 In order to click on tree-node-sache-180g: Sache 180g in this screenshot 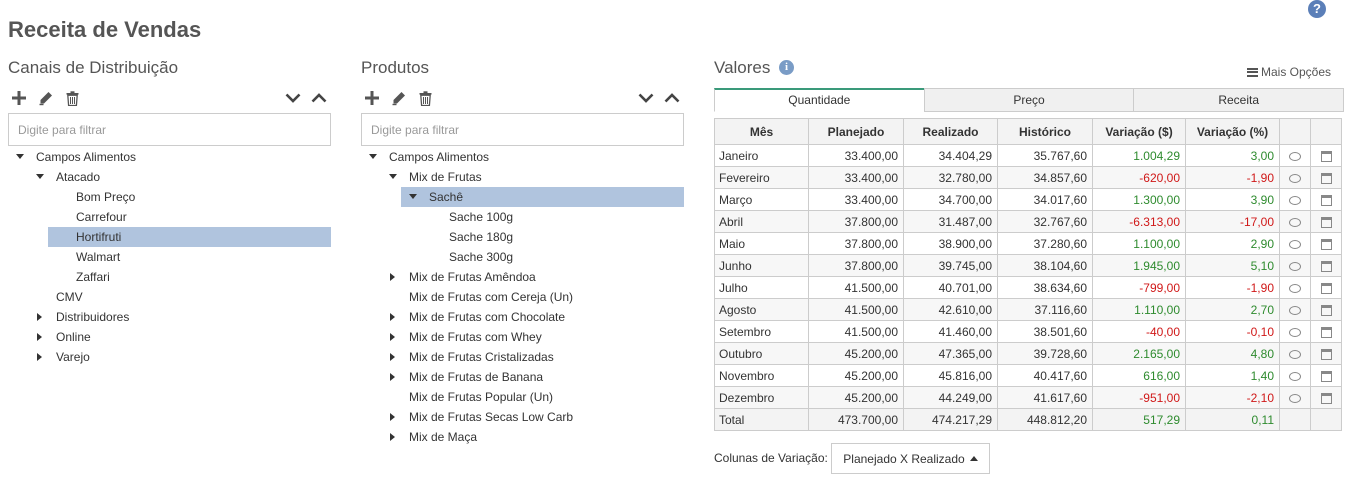, I will do `click(552, 237)`.